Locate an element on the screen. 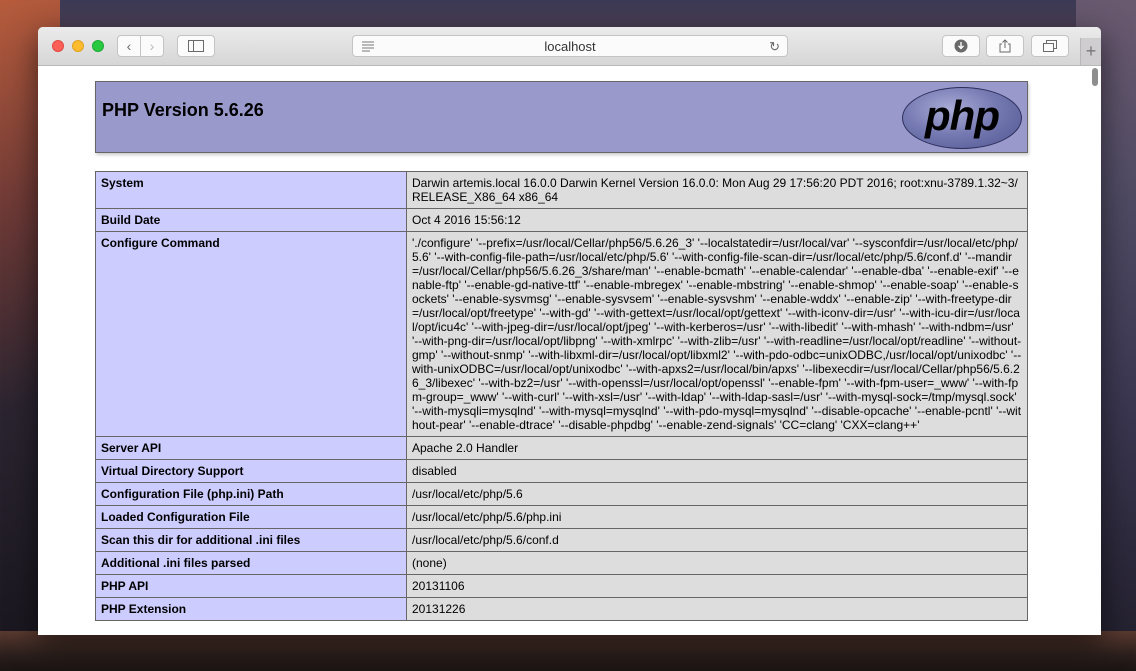 The height and width of the screenshot is (671, 1136). php-logo-text: php is located at coordinates (962, 115).